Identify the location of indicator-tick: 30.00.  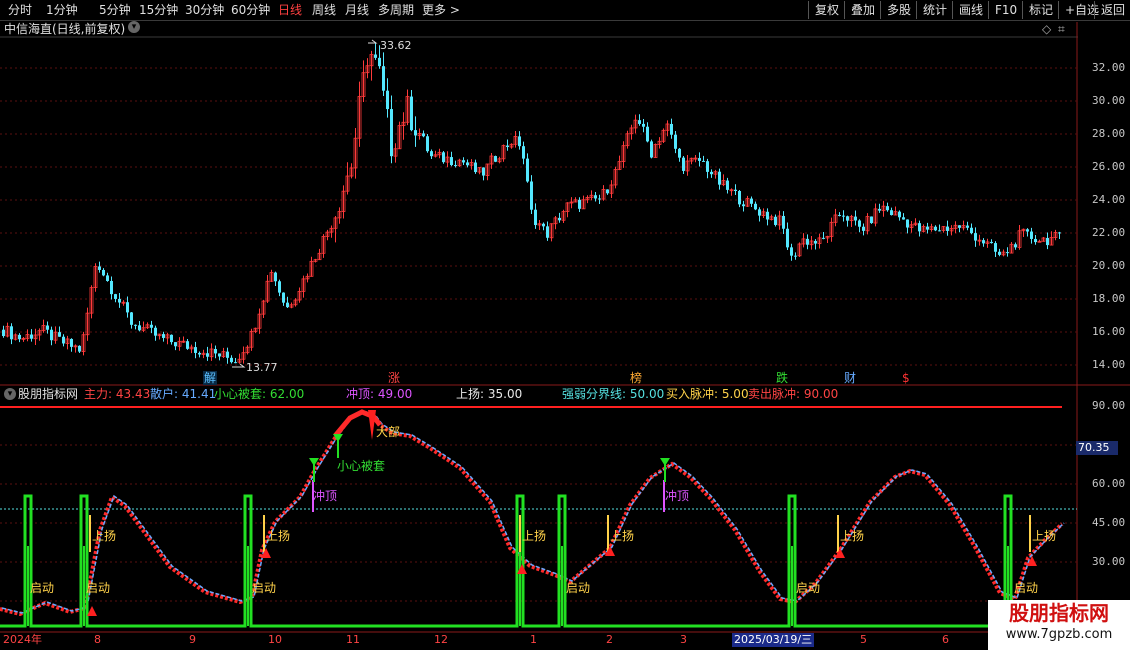
(1109, 561).